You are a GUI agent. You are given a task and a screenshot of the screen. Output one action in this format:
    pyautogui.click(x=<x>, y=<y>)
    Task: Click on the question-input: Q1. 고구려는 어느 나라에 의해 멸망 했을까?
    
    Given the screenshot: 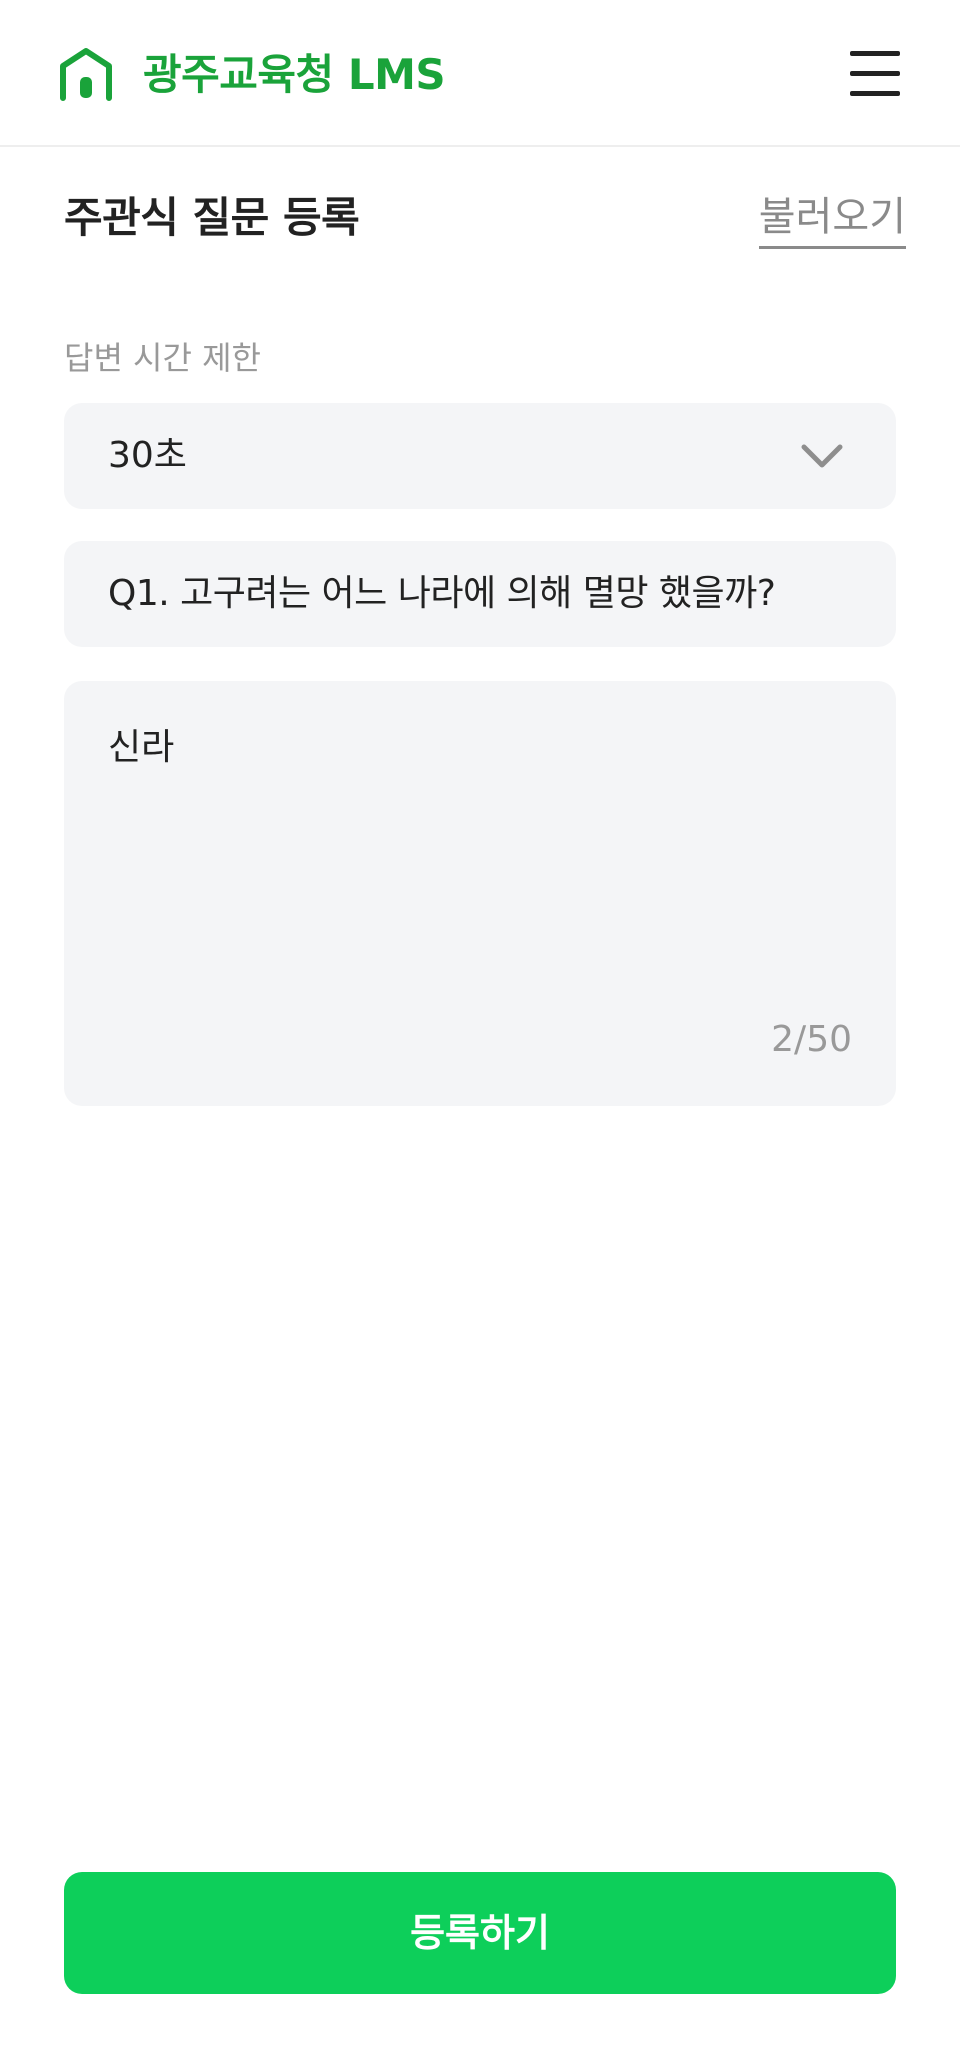 What is the action you would take?
    pyautogui.click(x=480, y=594)
    